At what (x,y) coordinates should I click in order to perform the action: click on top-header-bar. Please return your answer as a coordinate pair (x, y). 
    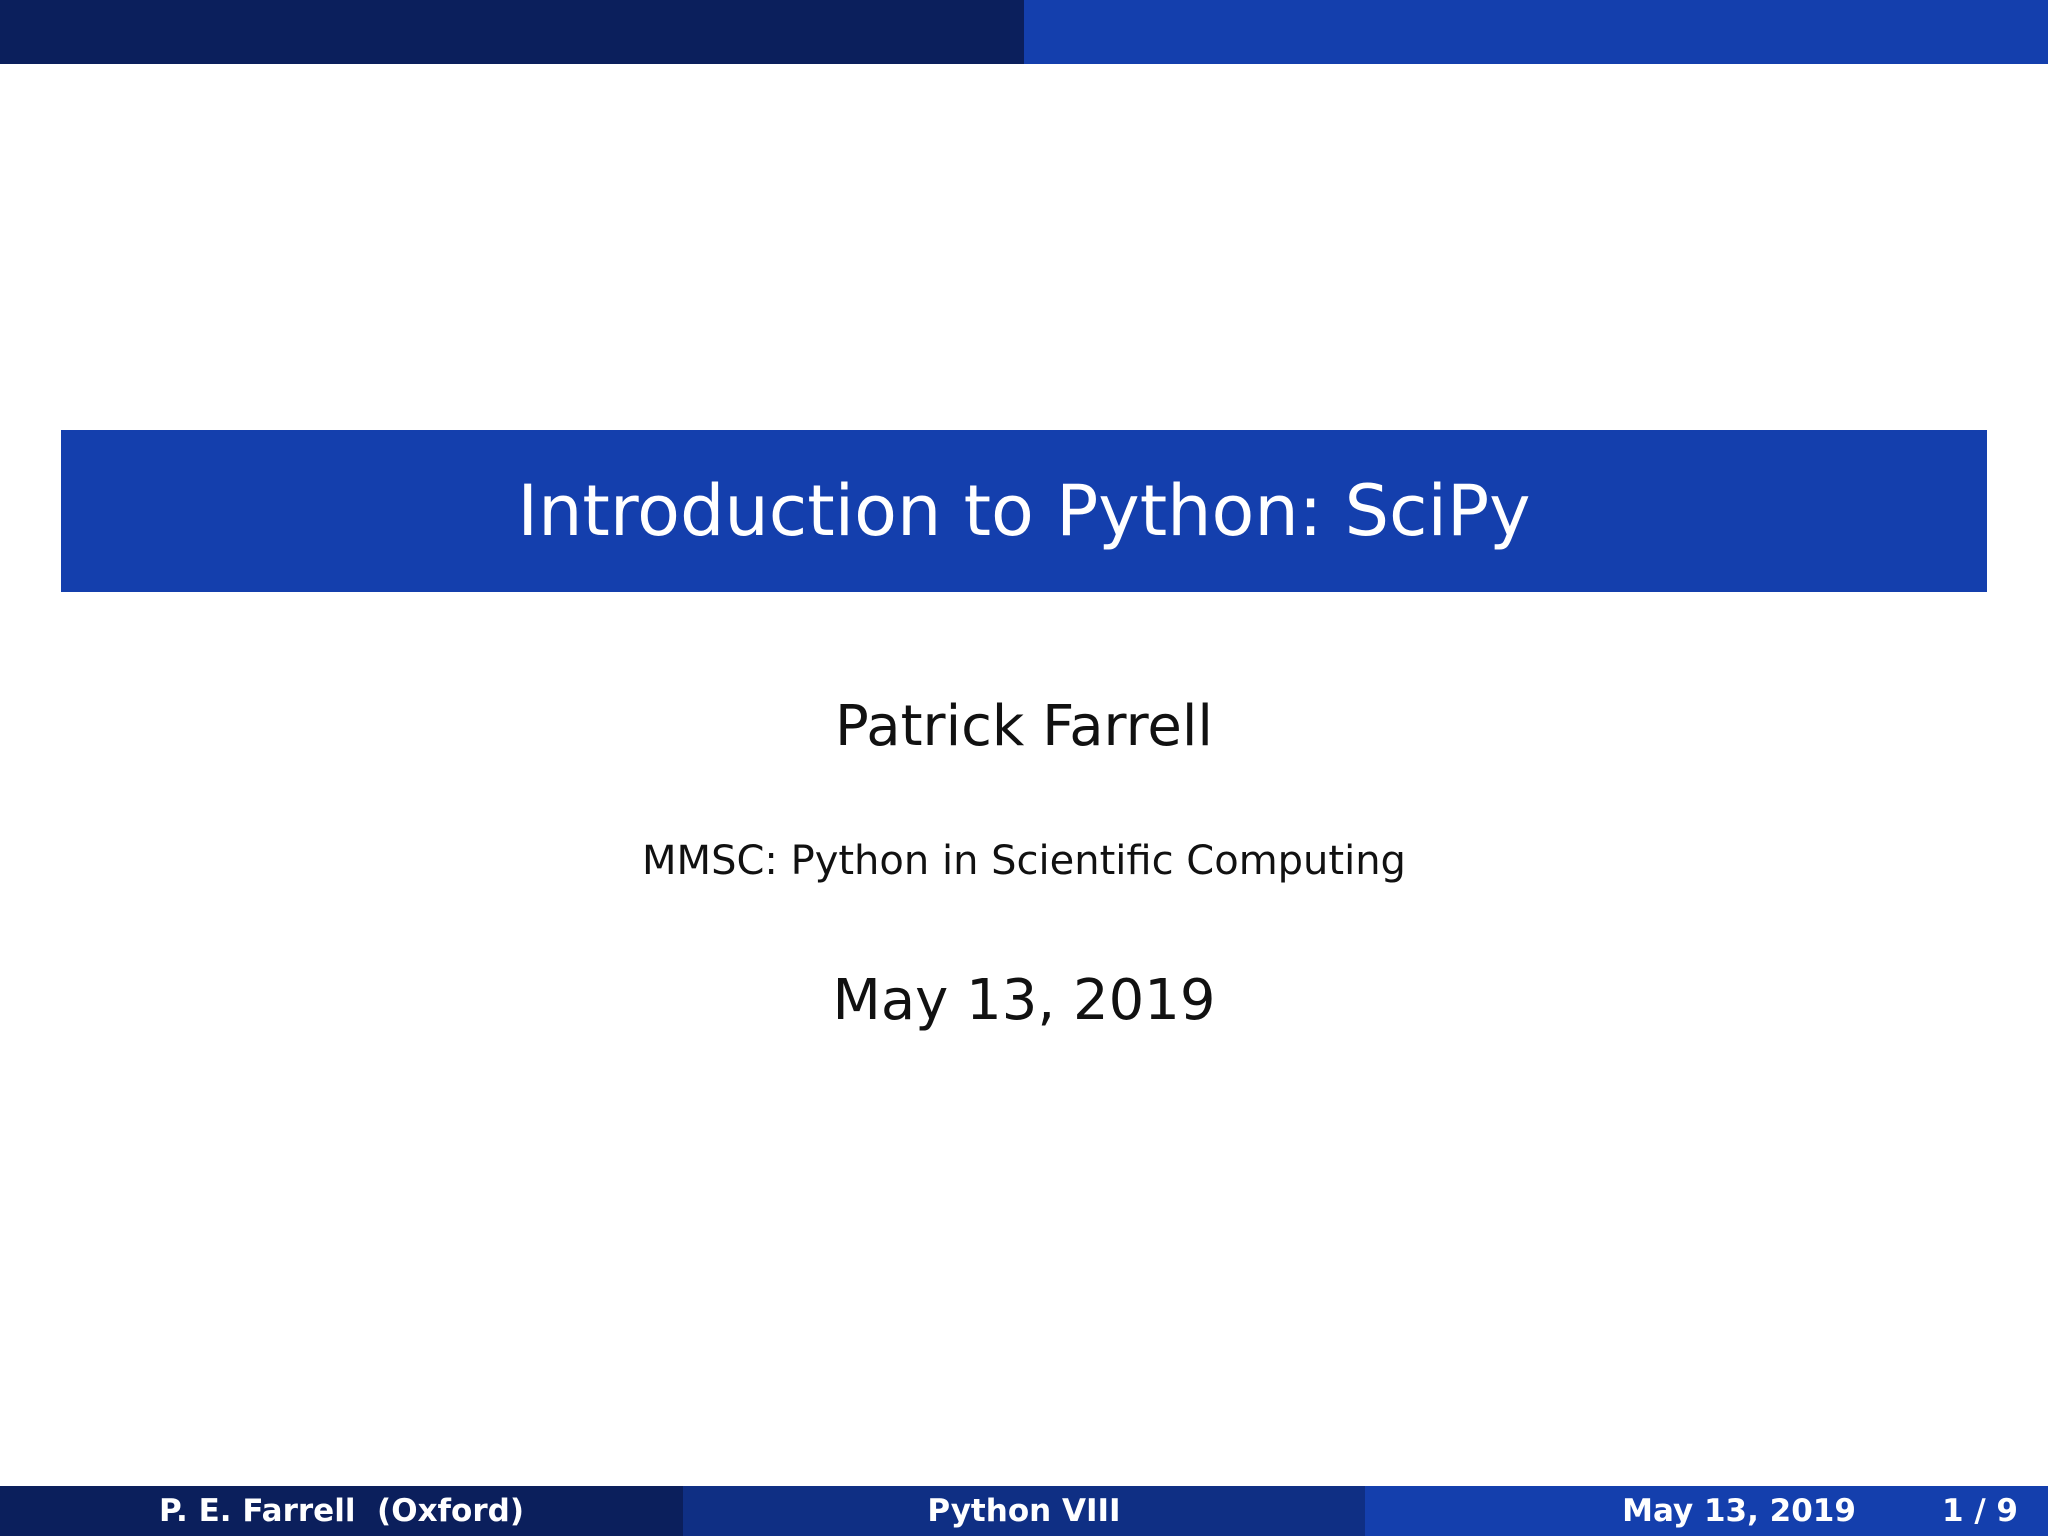
    Looking at the image, I should click on (1024, 32).